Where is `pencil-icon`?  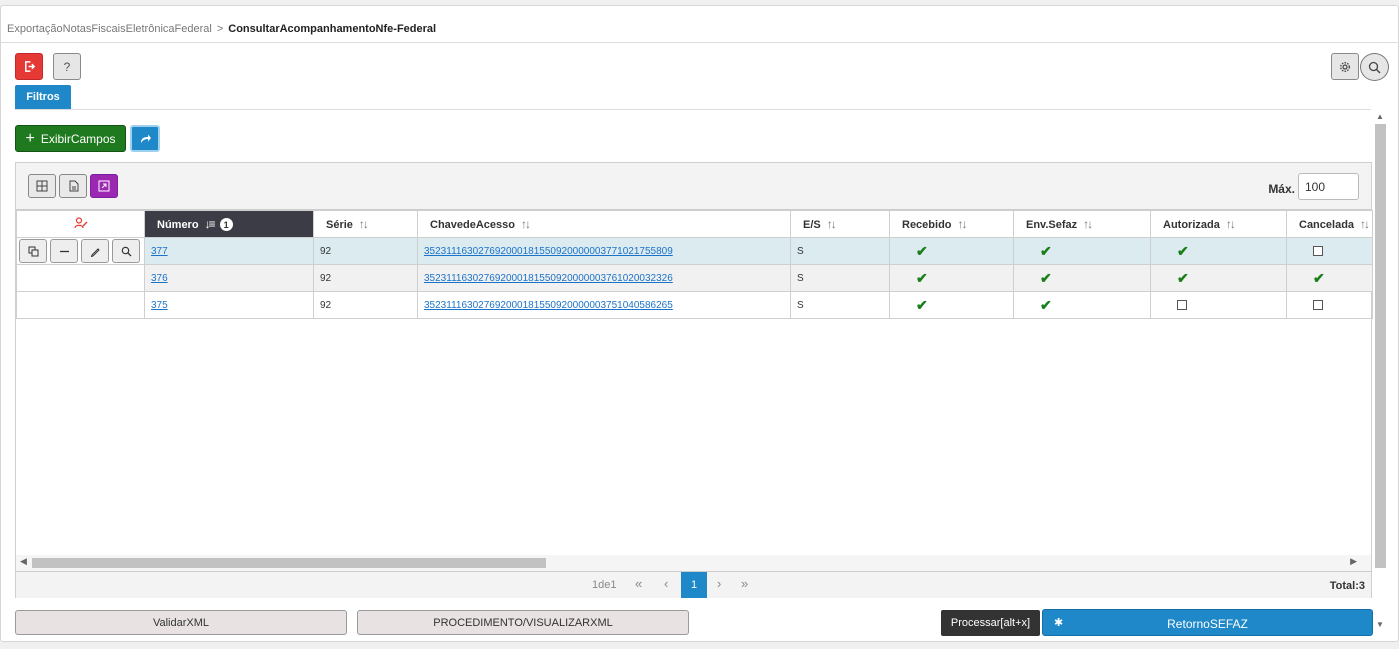
pencil-icon is located at coordinates (95, 252).